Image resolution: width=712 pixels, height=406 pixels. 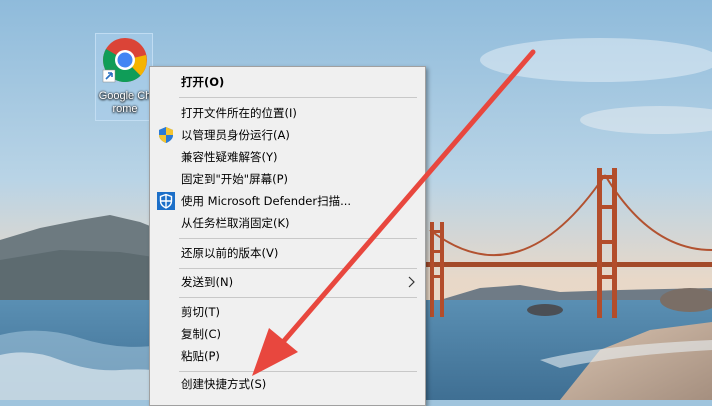 What do you see at coordinates (200, 356) in the screenshot?
I see `menu-item-label: 粘贴(P)` at bounding box center [200, 356].